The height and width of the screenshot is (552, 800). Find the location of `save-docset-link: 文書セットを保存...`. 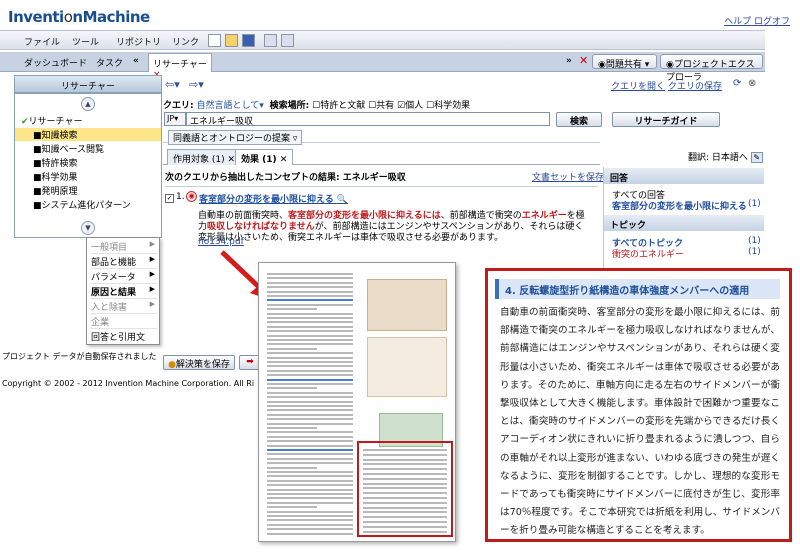

save-docset-link: 文書セットを保存... is located at coordinates (572, 176).